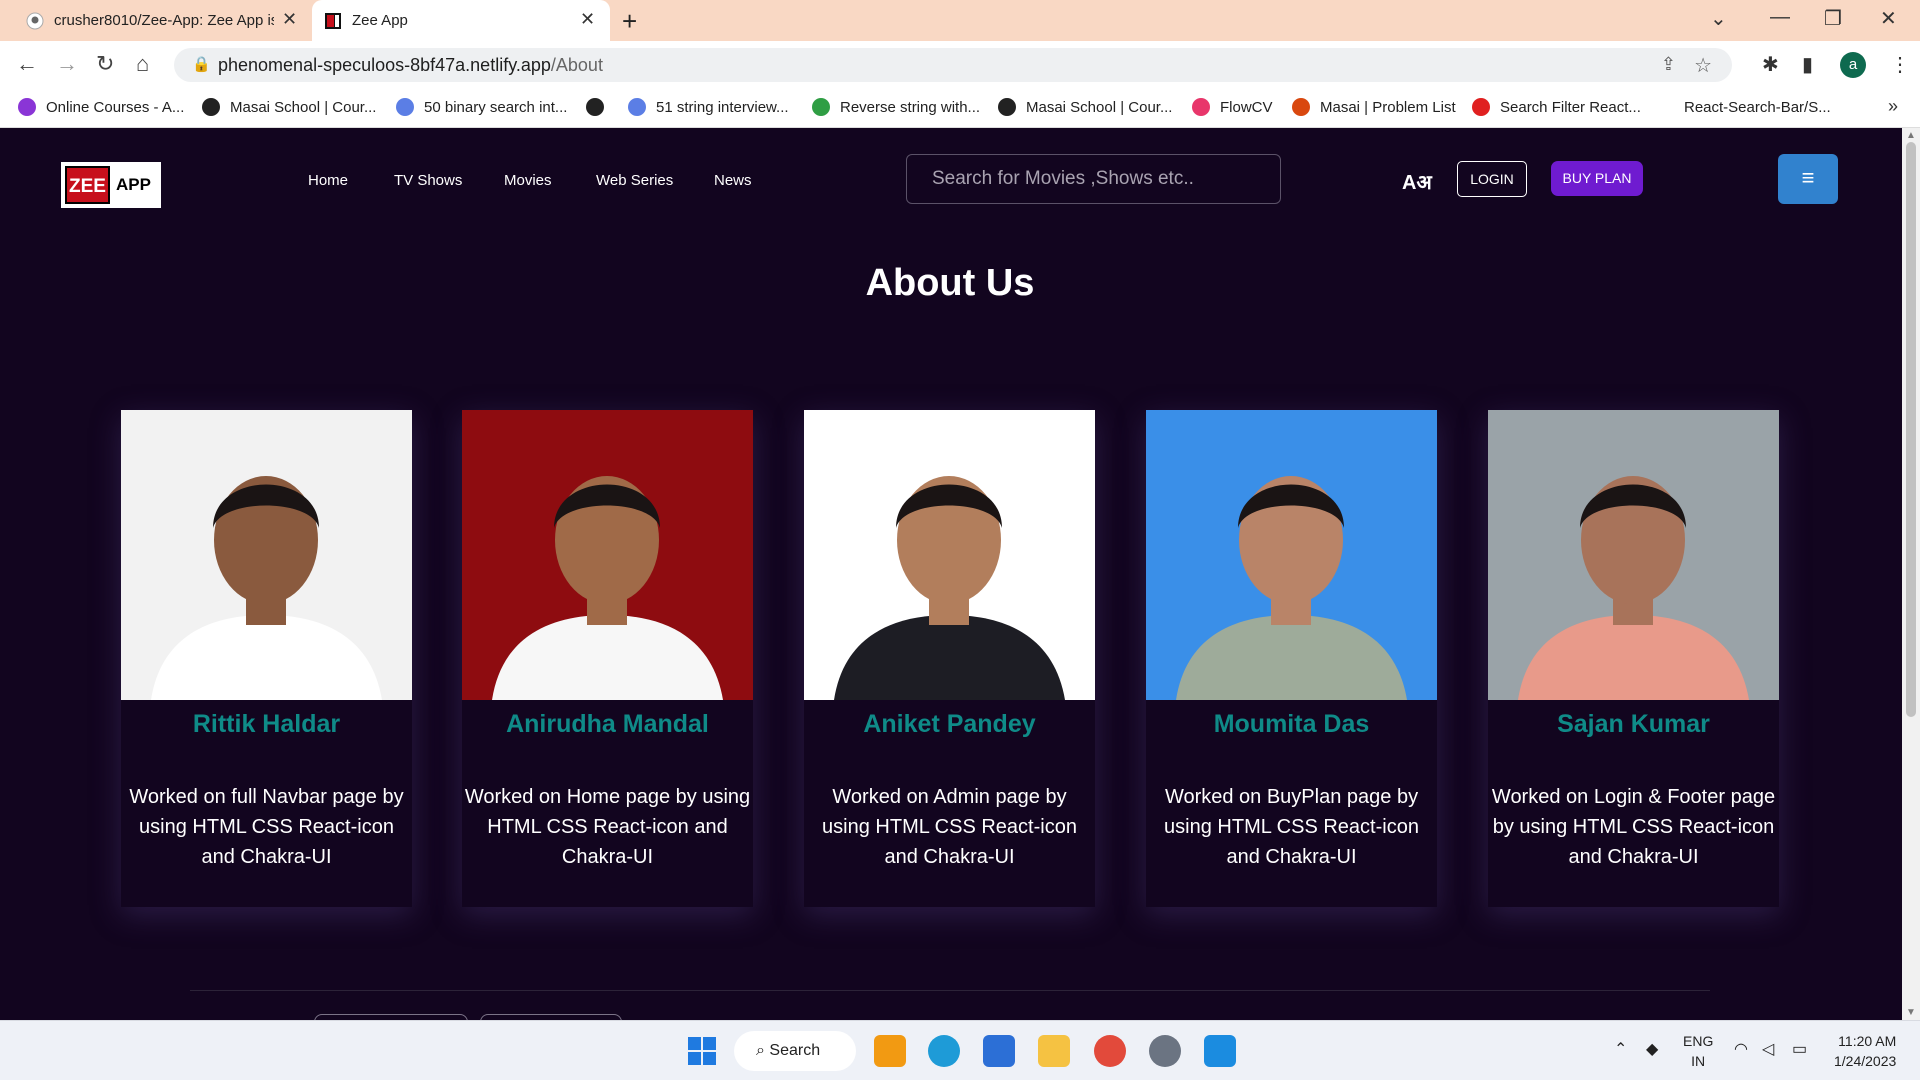 The height and width of the screenshot is (1080, 1920). Describe the element at coordinates (384, 65) in the screenshot. I see `url-host: phenomenal-speculoos-8bf47a.netlify.app` at that location.